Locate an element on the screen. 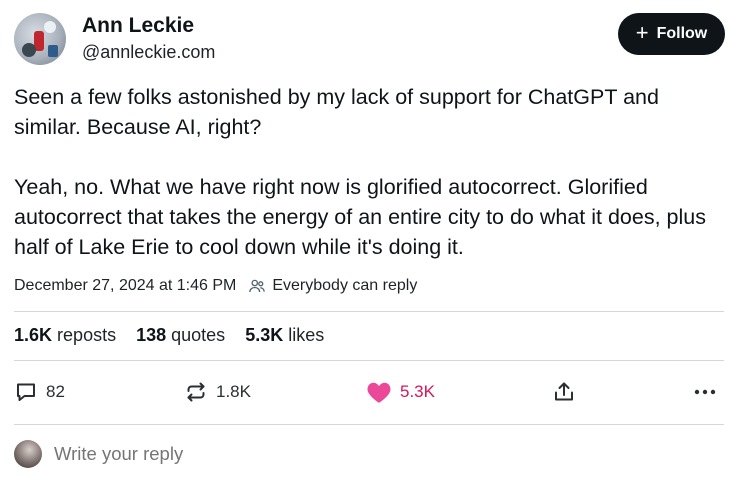  follow-label: Follow is located at coordinates (682, 33).